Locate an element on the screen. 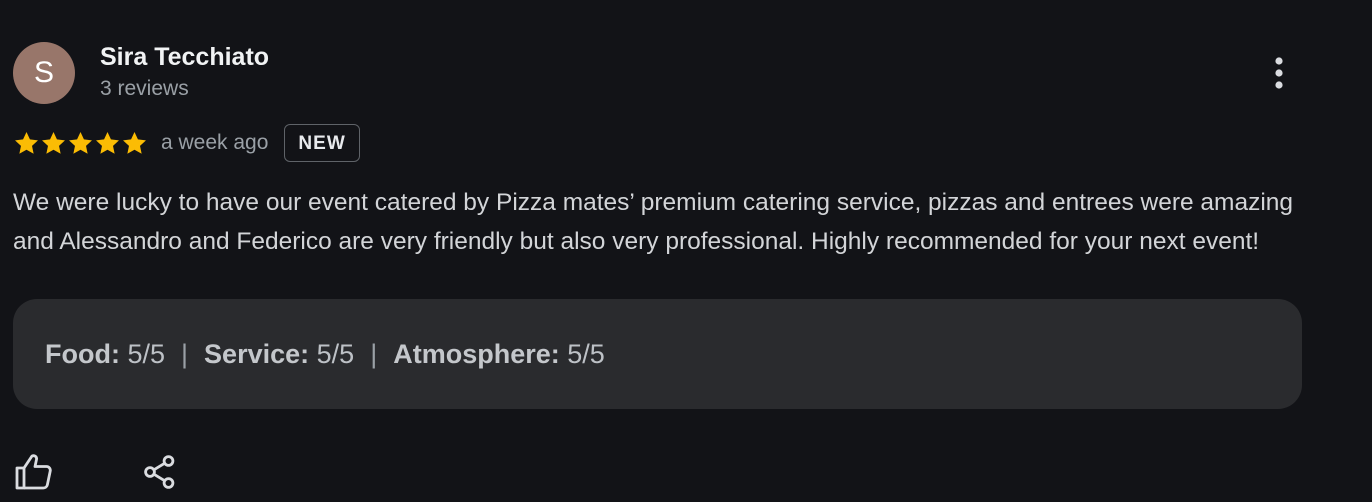 Image resolution: width=1372 pixels, height=502 pixels. like-button is located at coordinates (34, 472).